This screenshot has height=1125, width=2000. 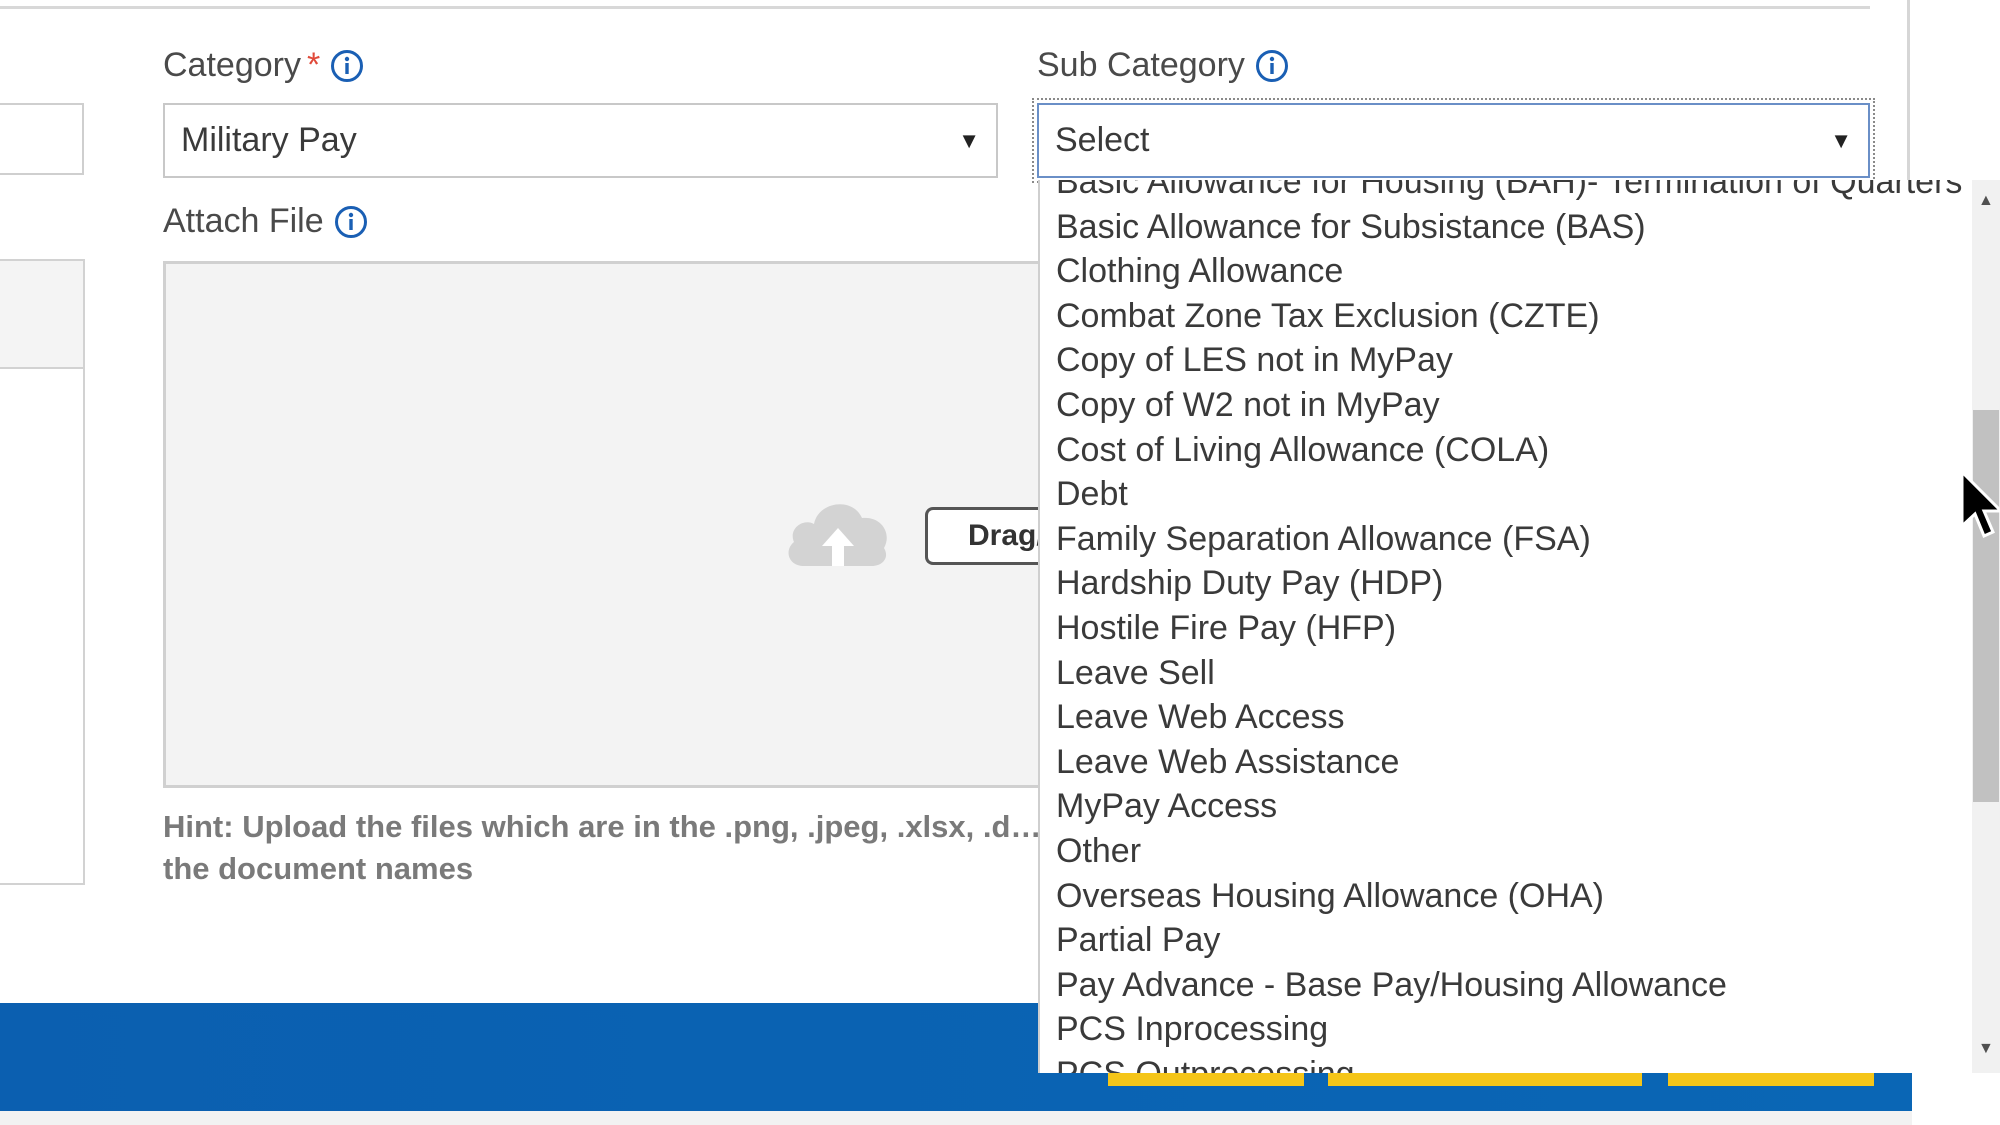 I want to click on sub-category-option: Cost of Living Allowance (COLA), so click(x=1509, y=450).